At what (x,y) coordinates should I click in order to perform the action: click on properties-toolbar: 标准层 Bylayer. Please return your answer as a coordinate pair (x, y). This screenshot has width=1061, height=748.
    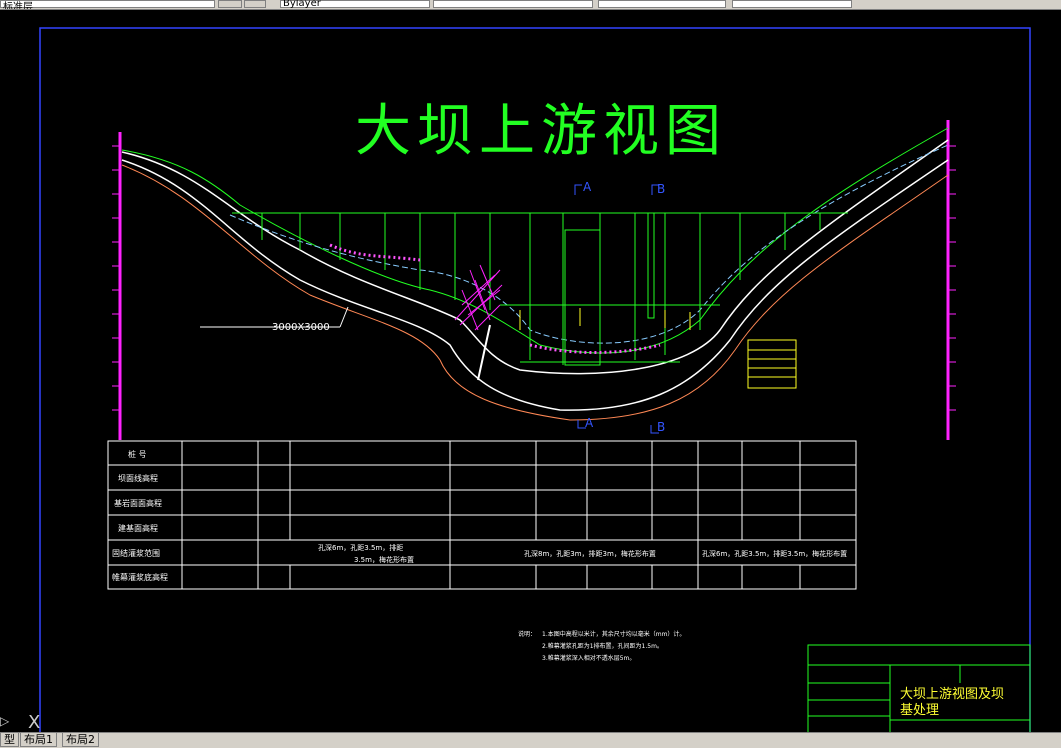
    Looking at the image, I should click on (530, 5).